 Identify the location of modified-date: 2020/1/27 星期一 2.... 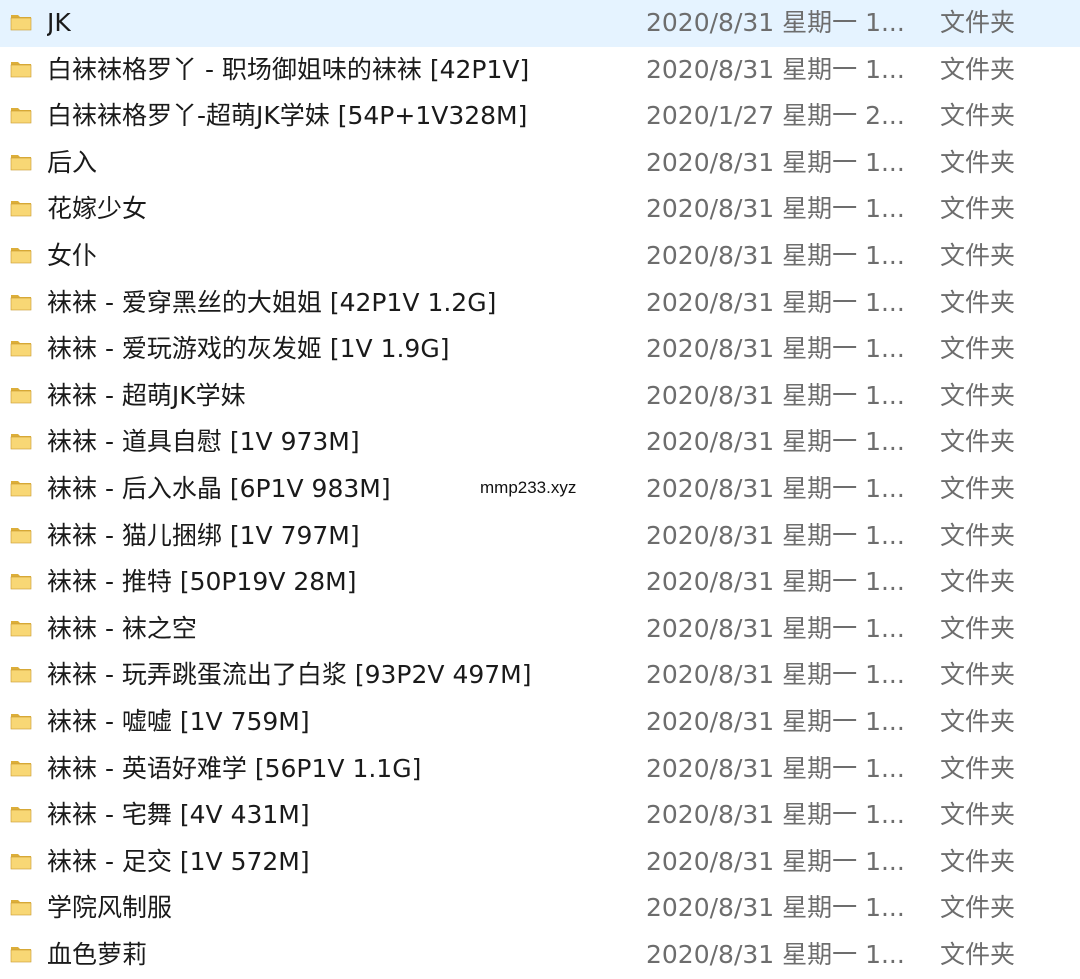
(775, 116).